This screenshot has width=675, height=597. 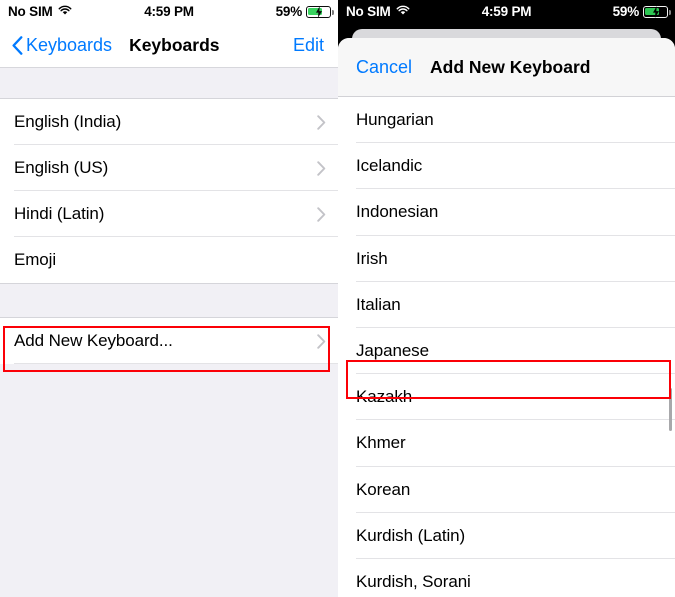 I want to click on status-bar-right: No SIM 4:59 PM 59%, so click(x=506, y=11).